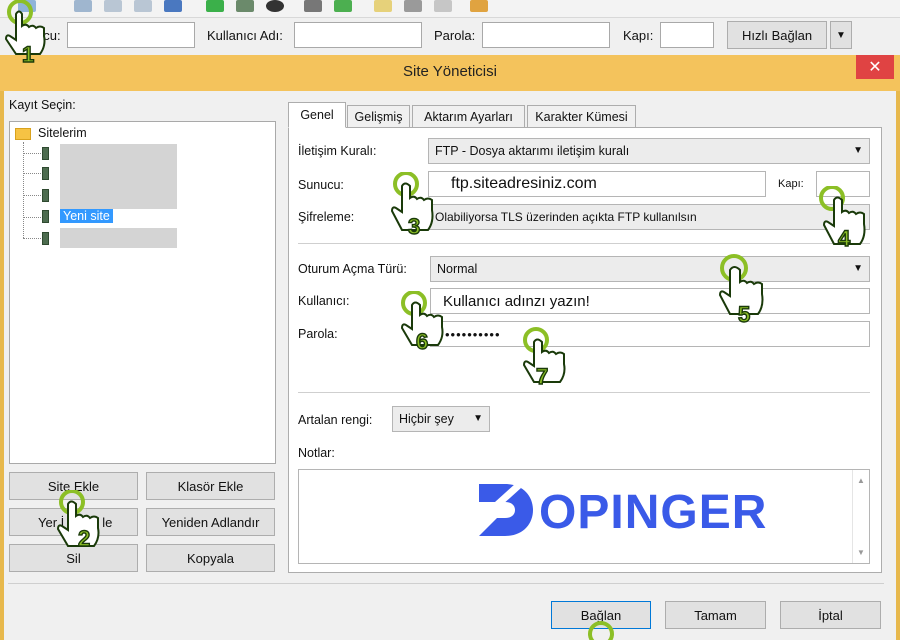  I want to click on toggle-queue-icon, so click(173, 6).